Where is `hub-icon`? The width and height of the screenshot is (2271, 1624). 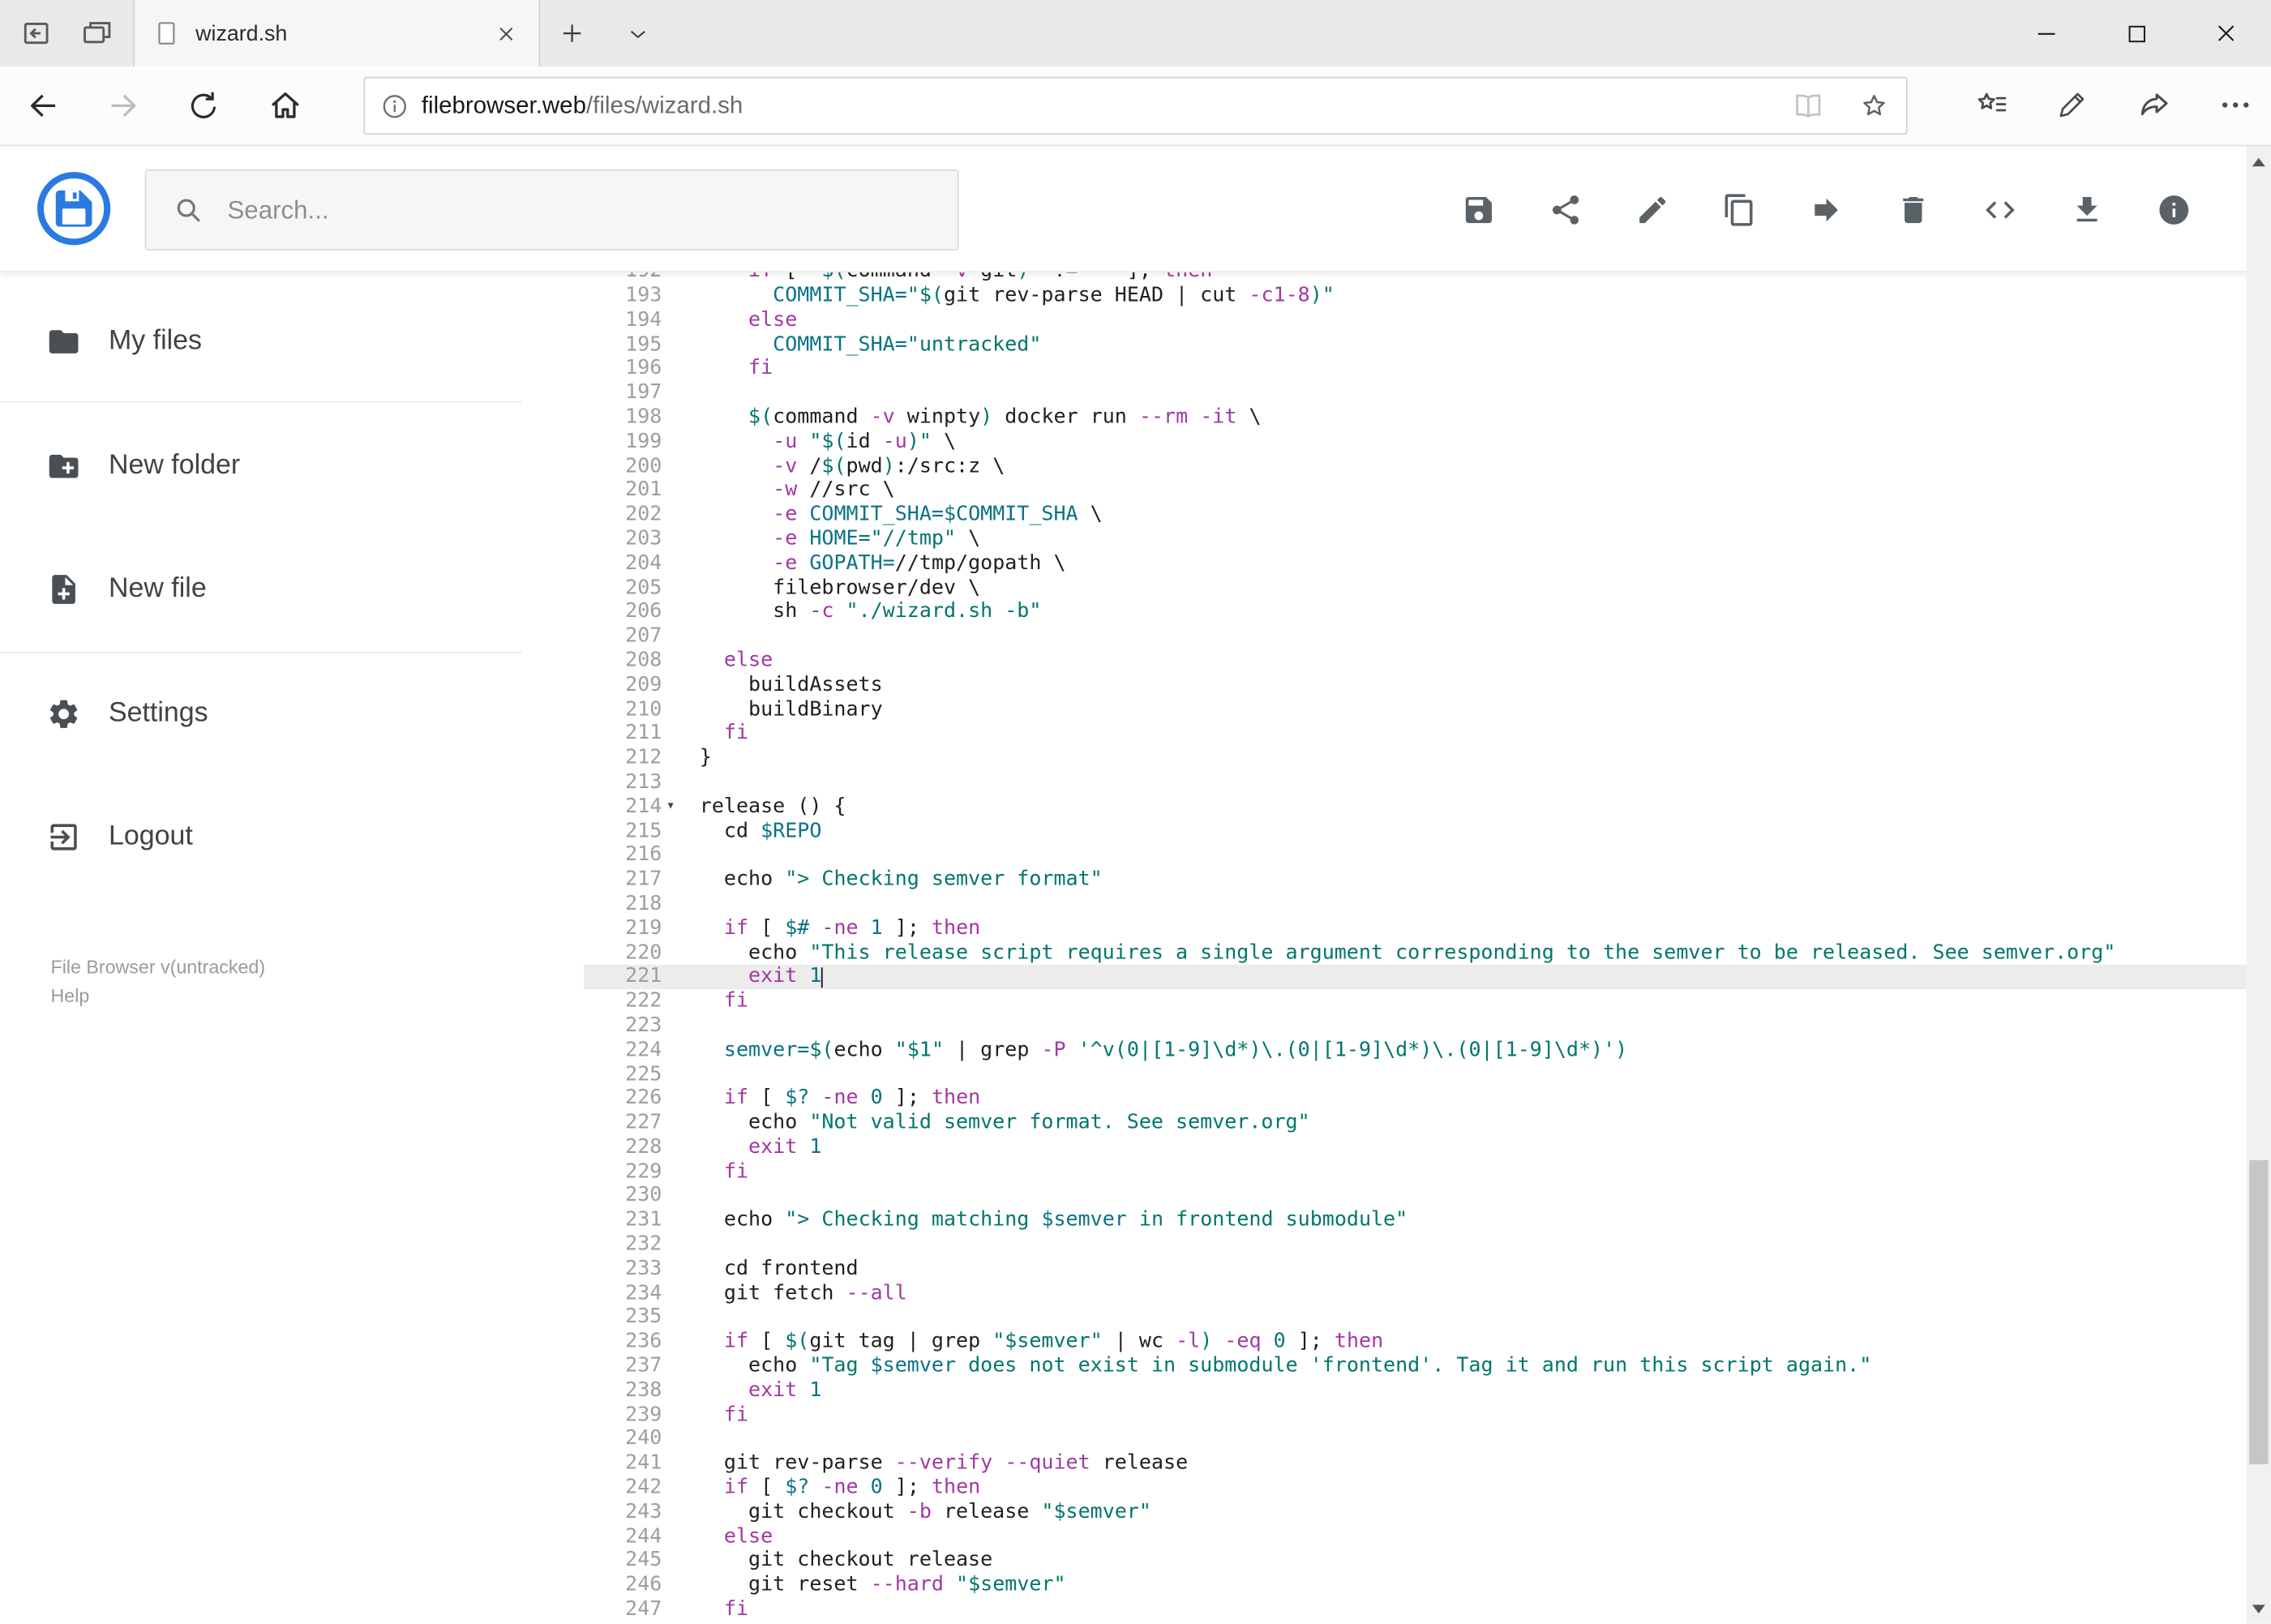
hub-icon is located at coordinates (1991, 104).